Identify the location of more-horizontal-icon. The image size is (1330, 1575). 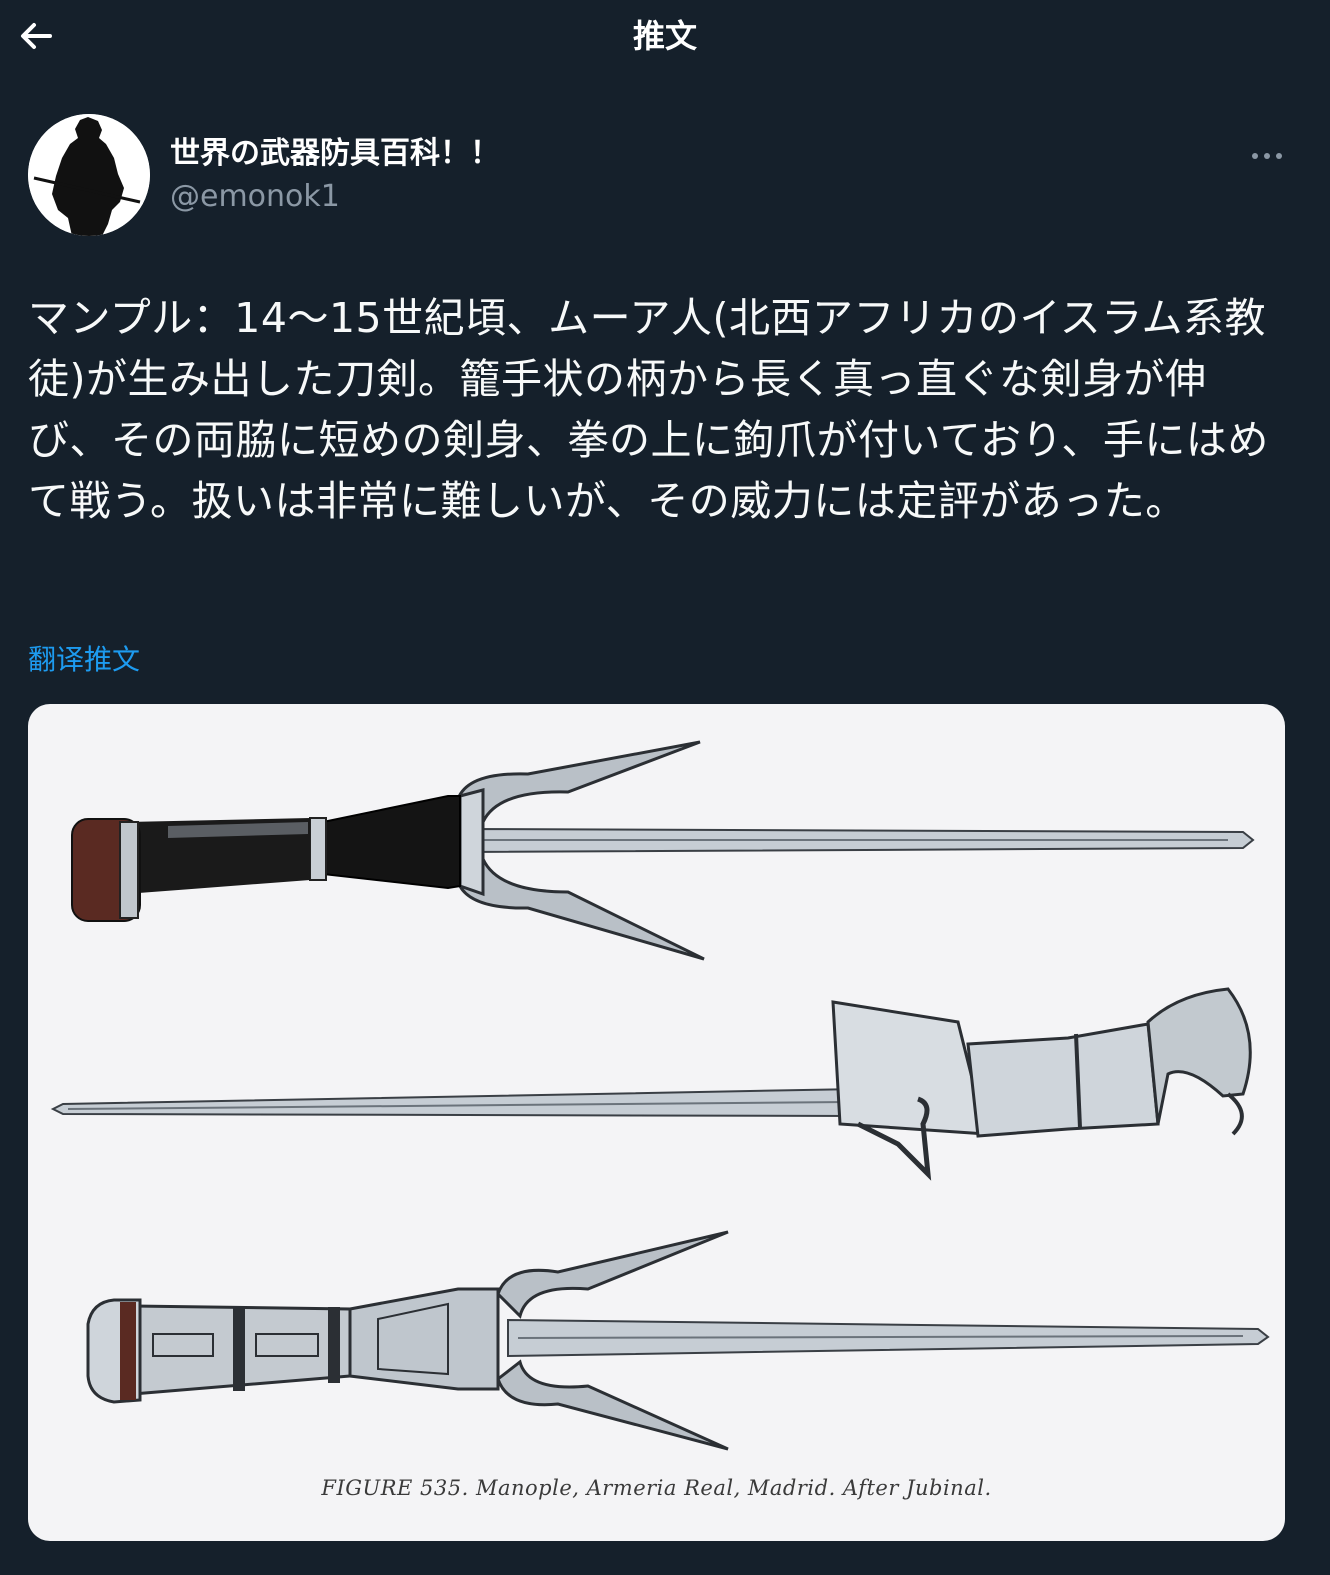
(1267, 156).